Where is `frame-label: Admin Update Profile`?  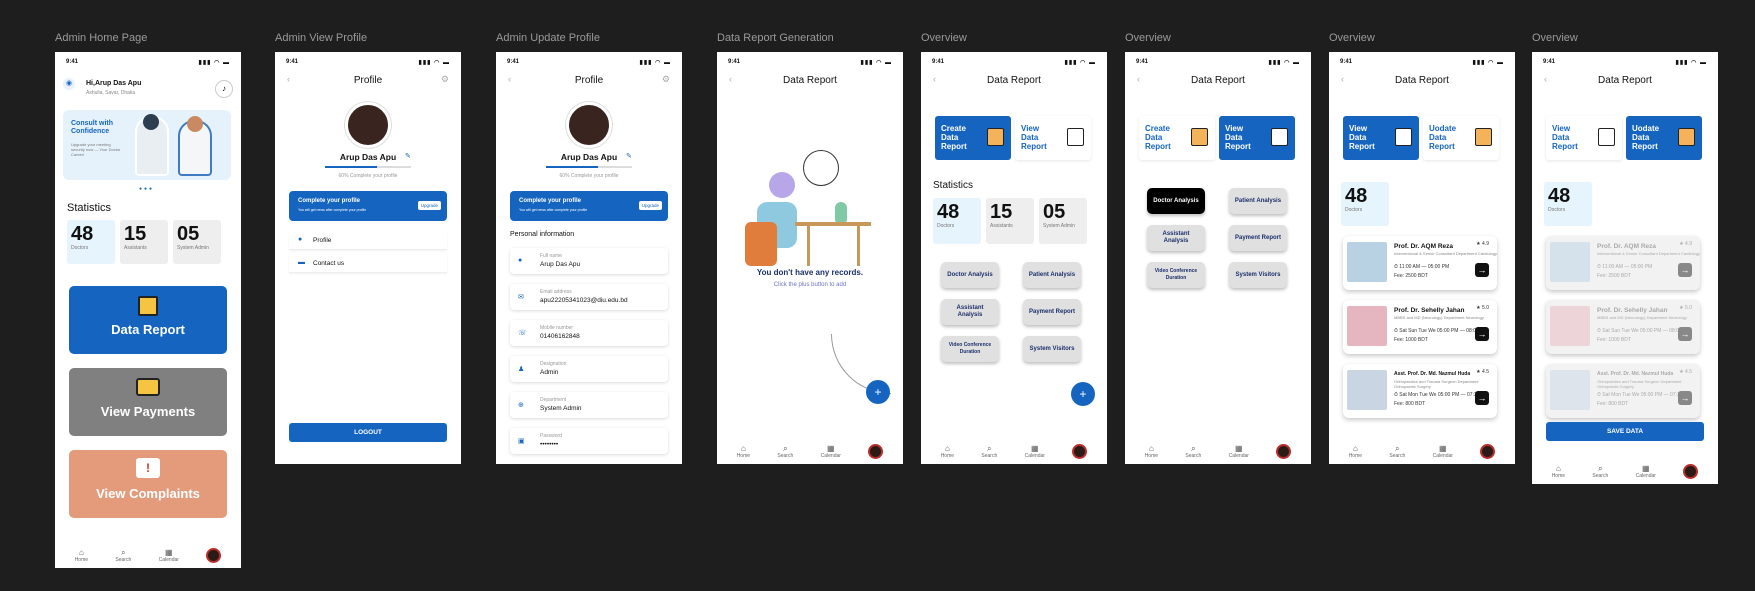 frame-label: Admin Update Profile is located at coordinates (548, 38).